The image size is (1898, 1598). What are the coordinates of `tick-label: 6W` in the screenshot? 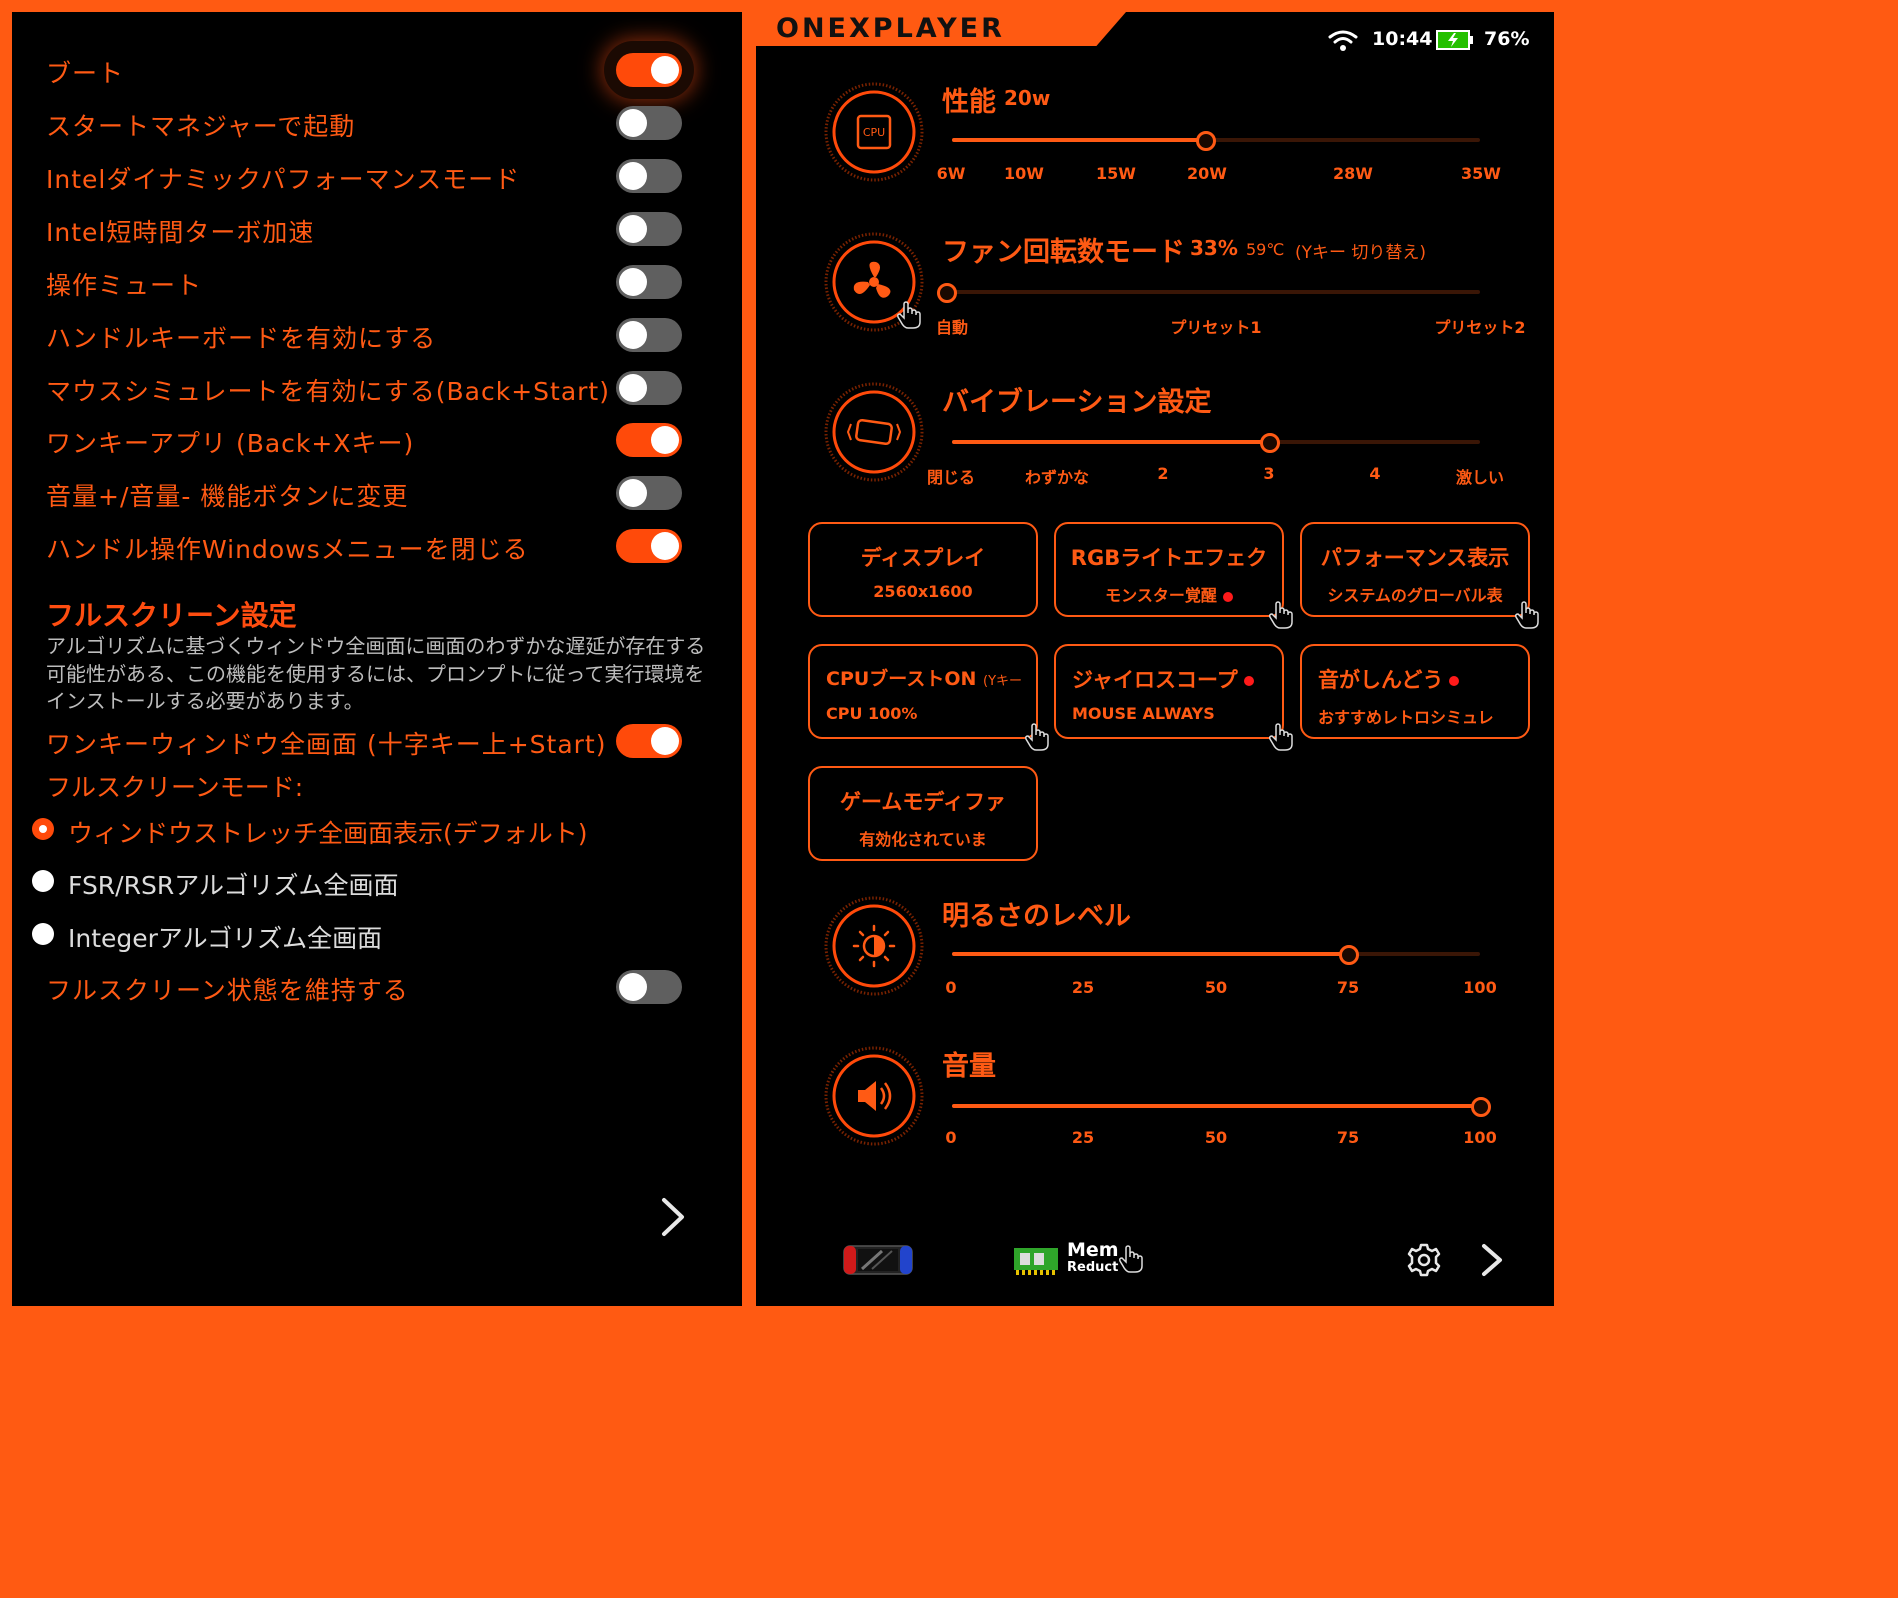 It's located at (951, 173).